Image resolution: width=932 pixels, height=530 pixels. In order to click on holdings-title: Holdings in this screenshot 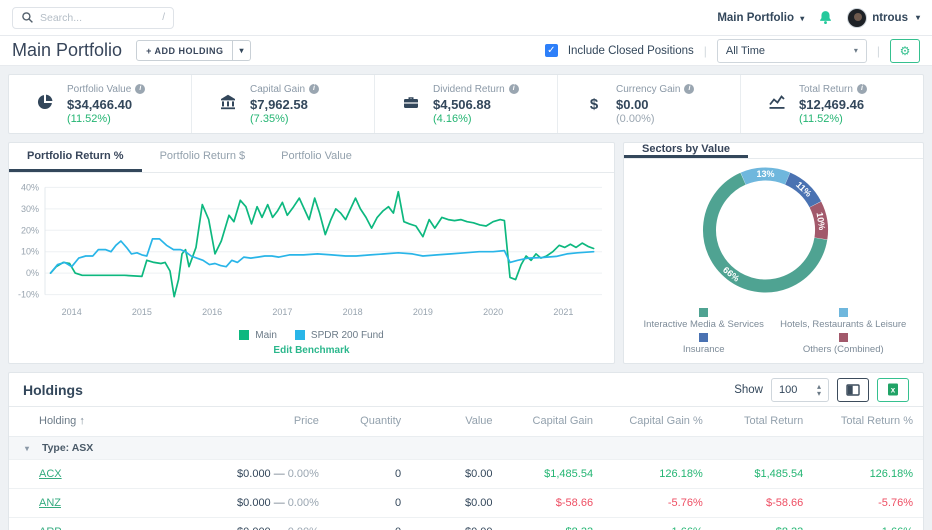, I will do `click(53, 389)`.